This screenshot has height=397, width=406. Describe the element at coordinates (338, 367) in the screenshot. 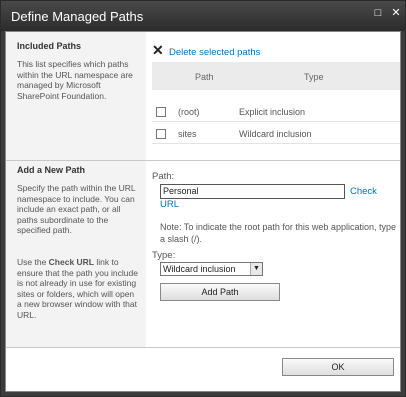

I see `ok-button: OK` at that location.